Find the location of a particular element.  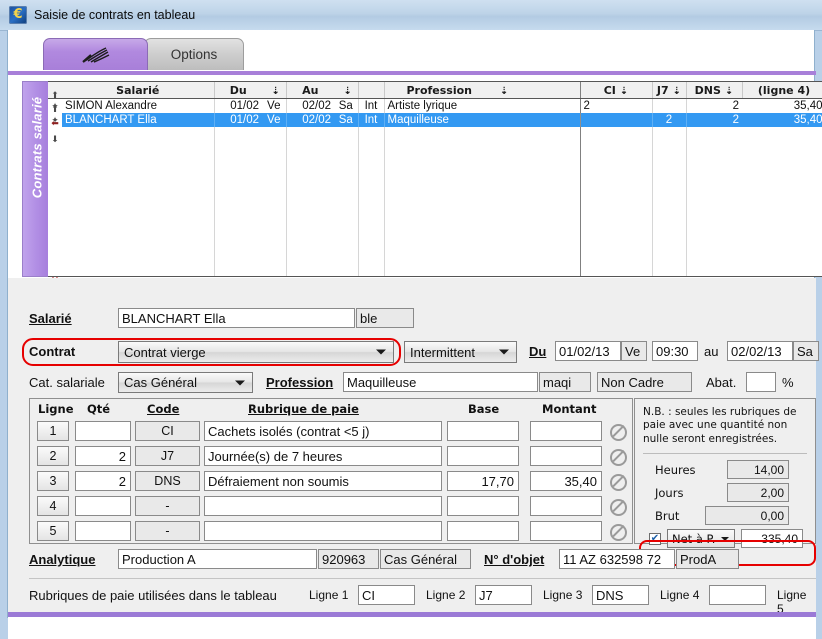

rub-ligne-button: 4 is located at coordinates (53, 506).